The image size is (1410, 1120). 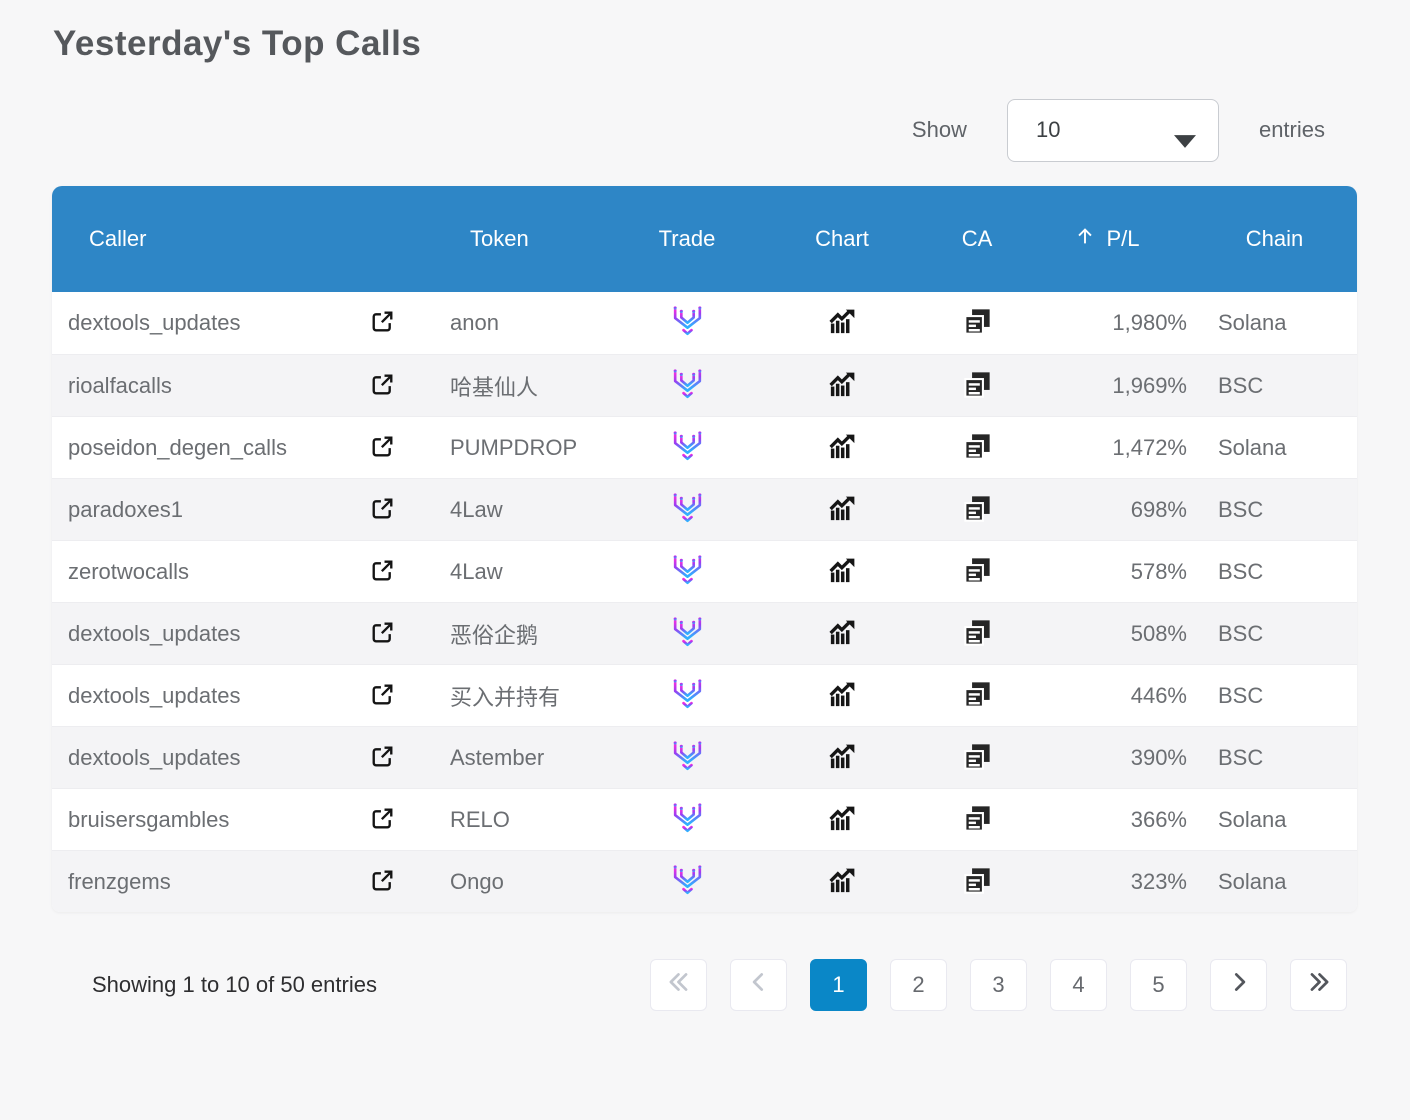 I want to click on last-page-button, so click(x=1318, y=985).